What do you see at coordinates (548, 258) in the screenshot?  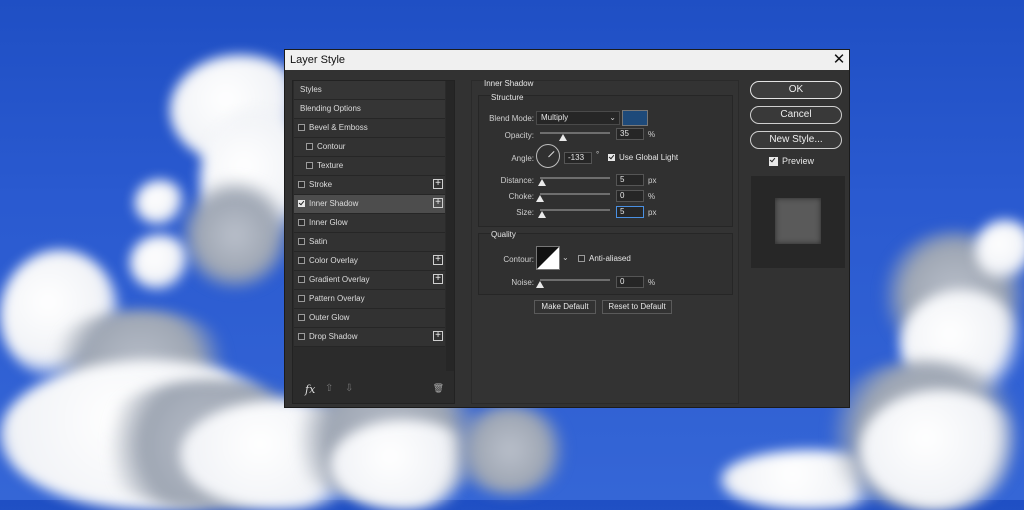 I see `contour-preview` at bounding box center [548, 258].